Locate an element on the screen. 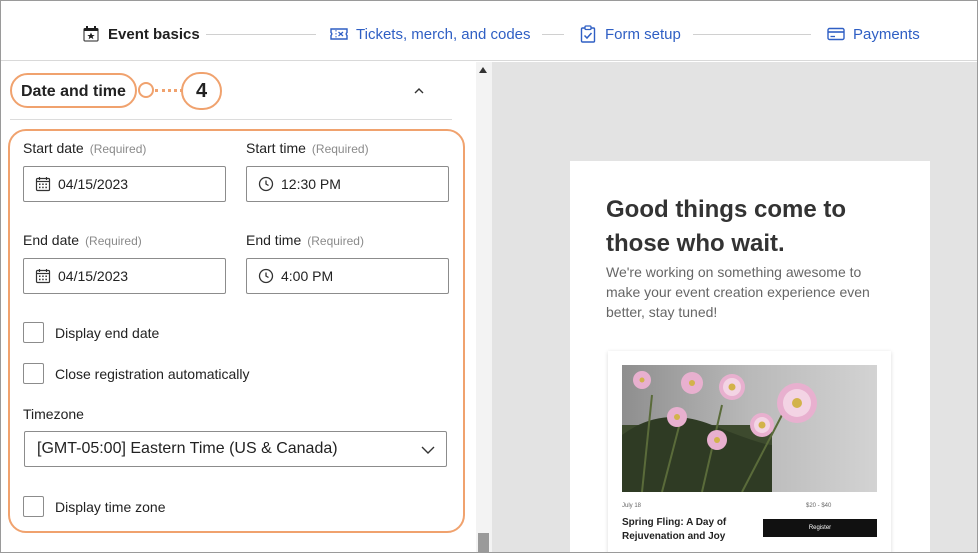 The height and width of the screenshot is (553, 978). display-time-zone-checkbox is located at coordinates (33, 506).